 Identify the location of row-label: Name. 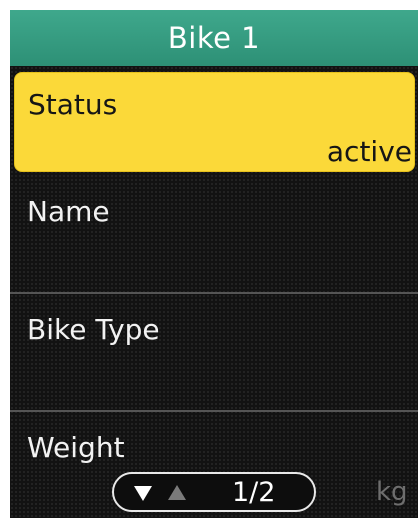
(68, 211).